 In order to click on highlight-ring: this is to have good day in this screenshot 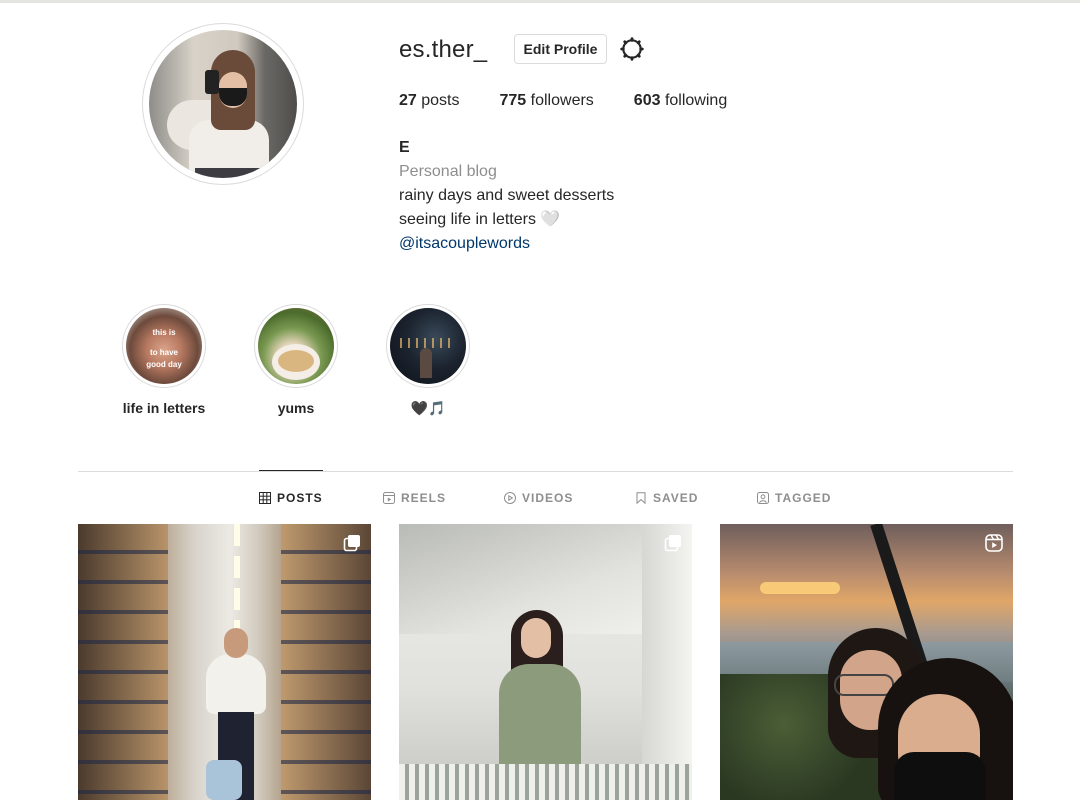, I will do `click(164, 346)`.